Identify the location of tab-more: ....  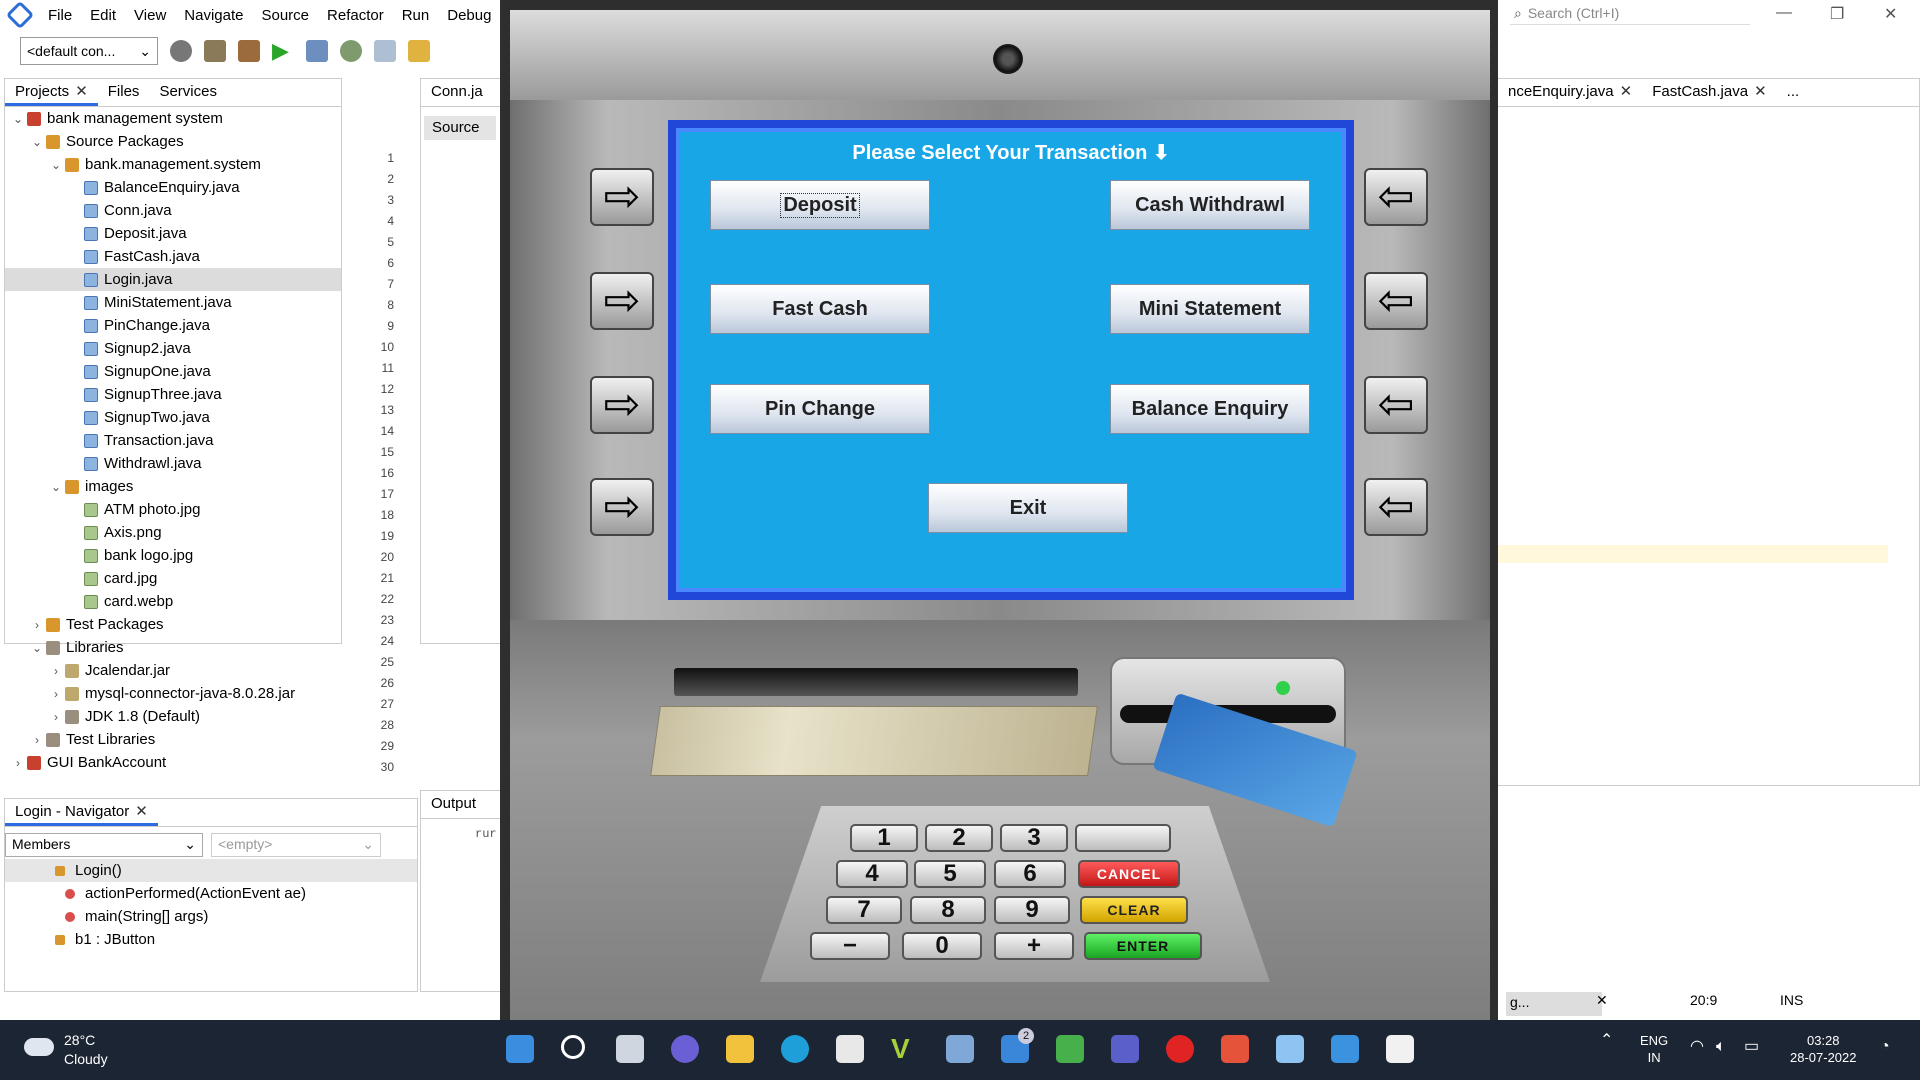
(1793, 94).